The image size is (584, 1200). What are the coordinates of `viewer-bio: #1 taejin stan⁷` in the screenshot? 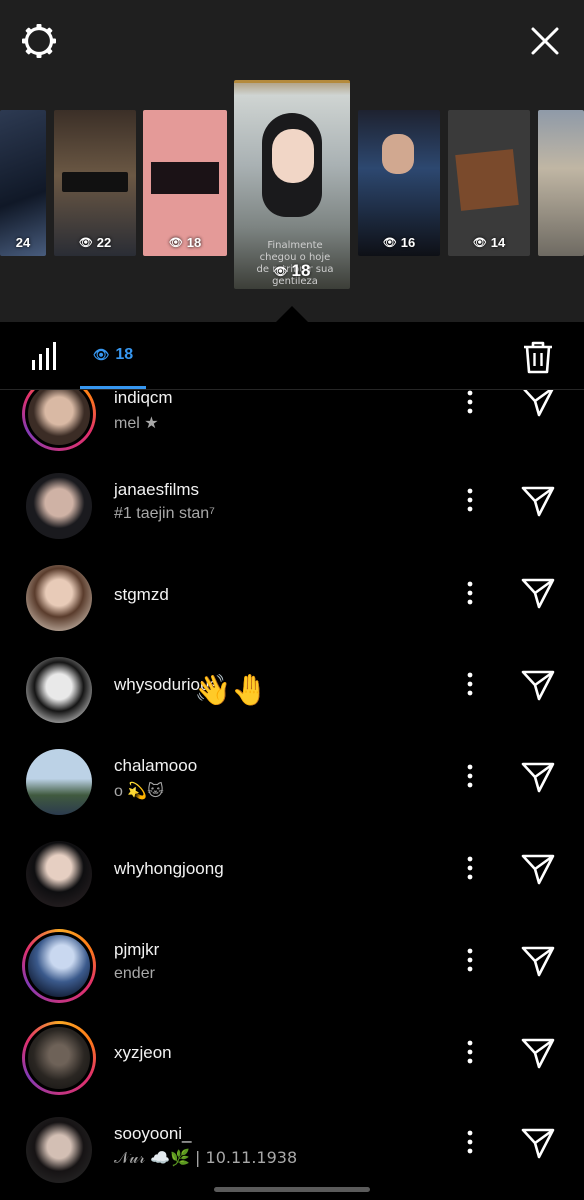 It's located at (164, 513).